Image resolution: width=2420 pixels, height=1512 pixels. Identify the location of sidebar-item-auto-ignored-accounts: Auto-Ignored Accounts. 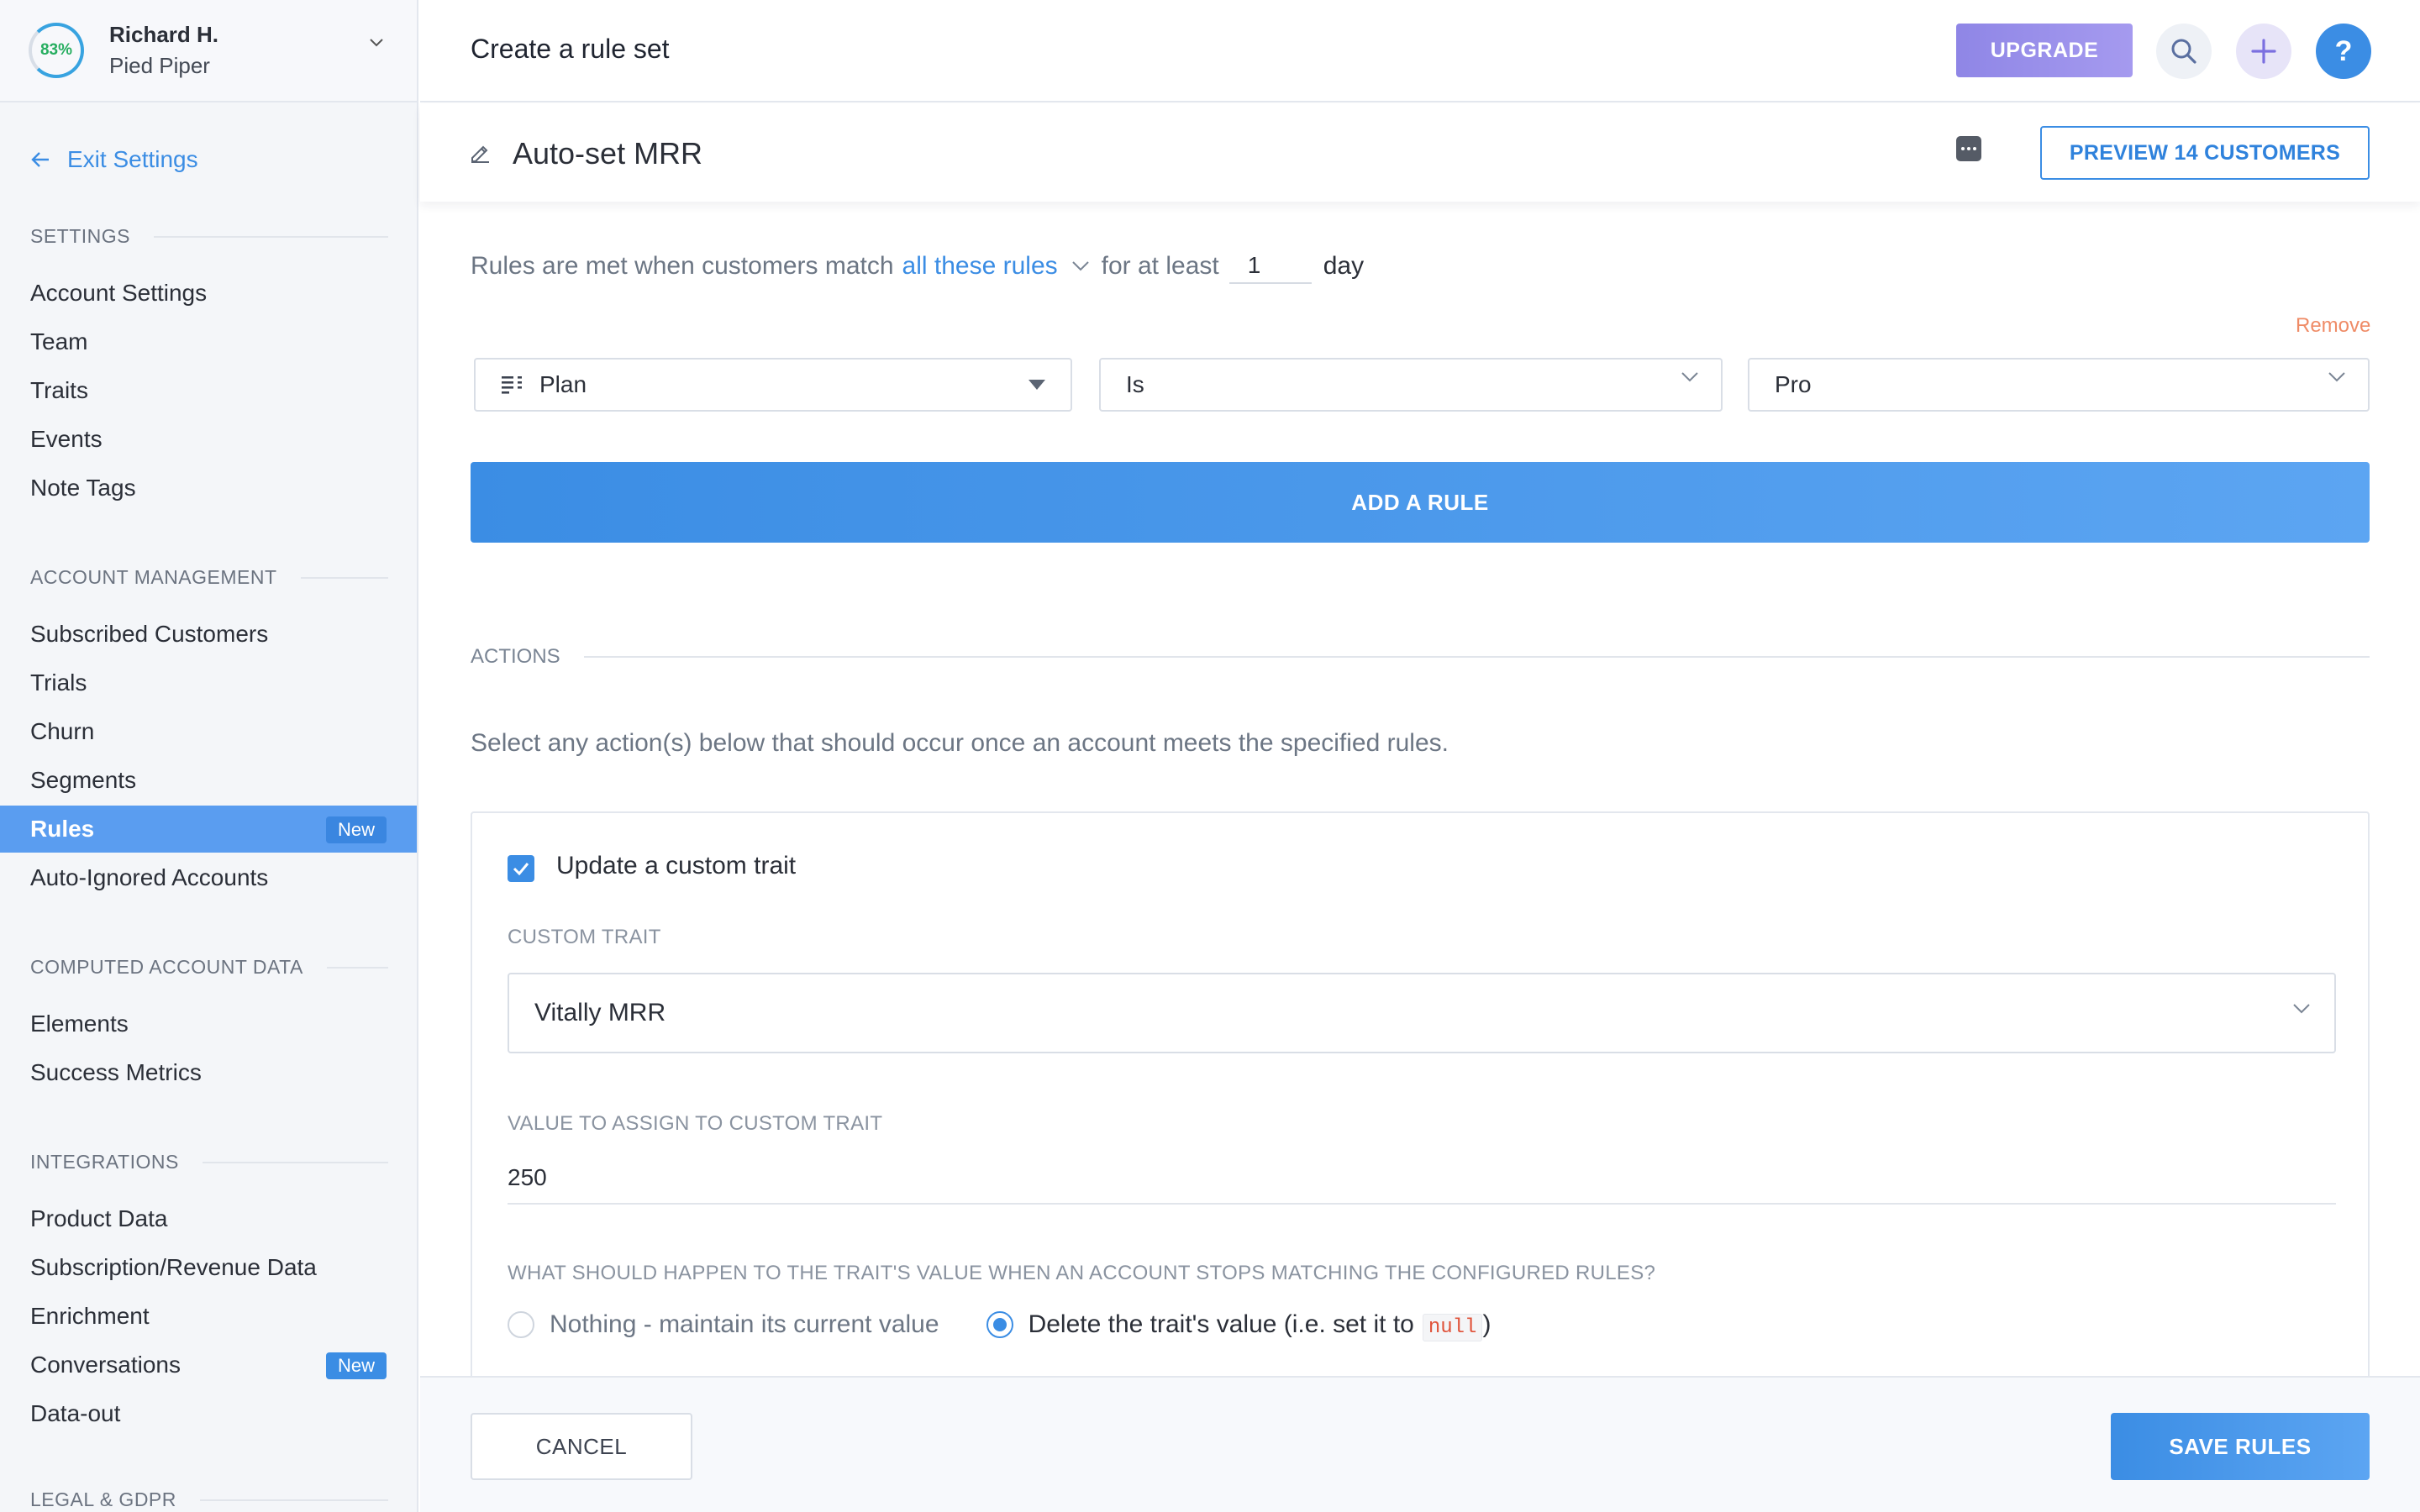
(208, 877).